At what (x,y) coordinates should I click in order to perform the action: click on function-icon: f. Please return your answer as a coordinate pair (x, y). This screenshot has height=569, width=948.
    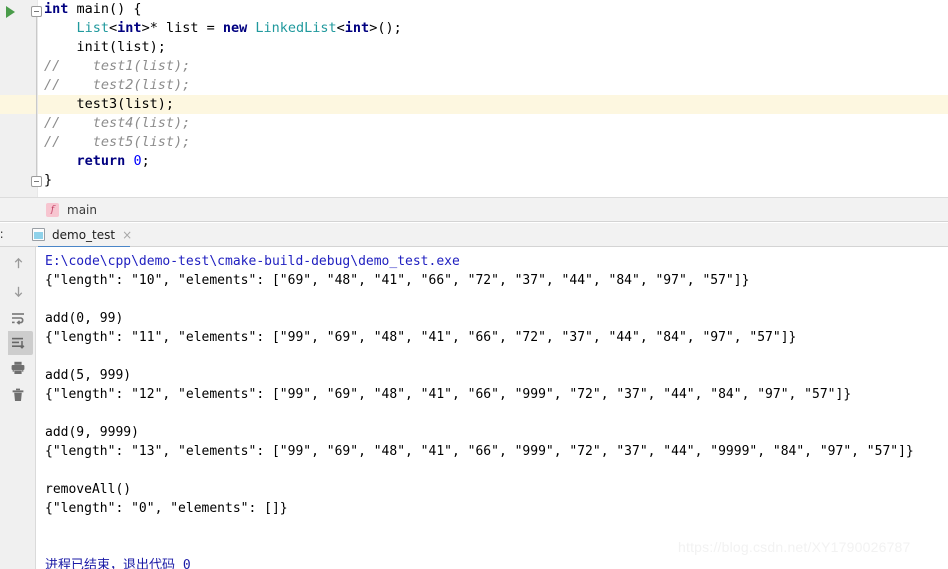
    Looking at the image, I should click on (52, 209).